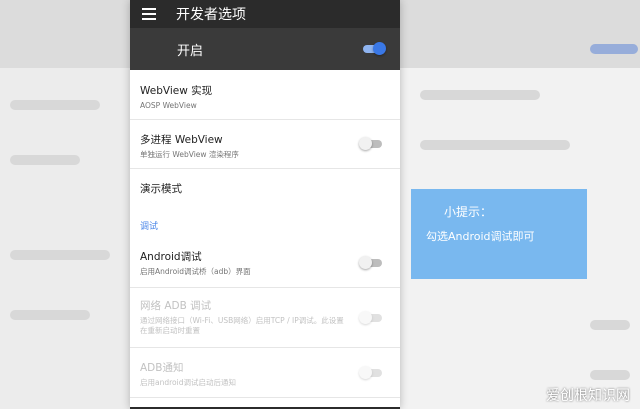 The width and height of the screenshot is (640, 409). What do you see at coordinates (588, 396) in the screenshot?
I see `watermark: 爱创根知识网` at bounding box center [588, 396].